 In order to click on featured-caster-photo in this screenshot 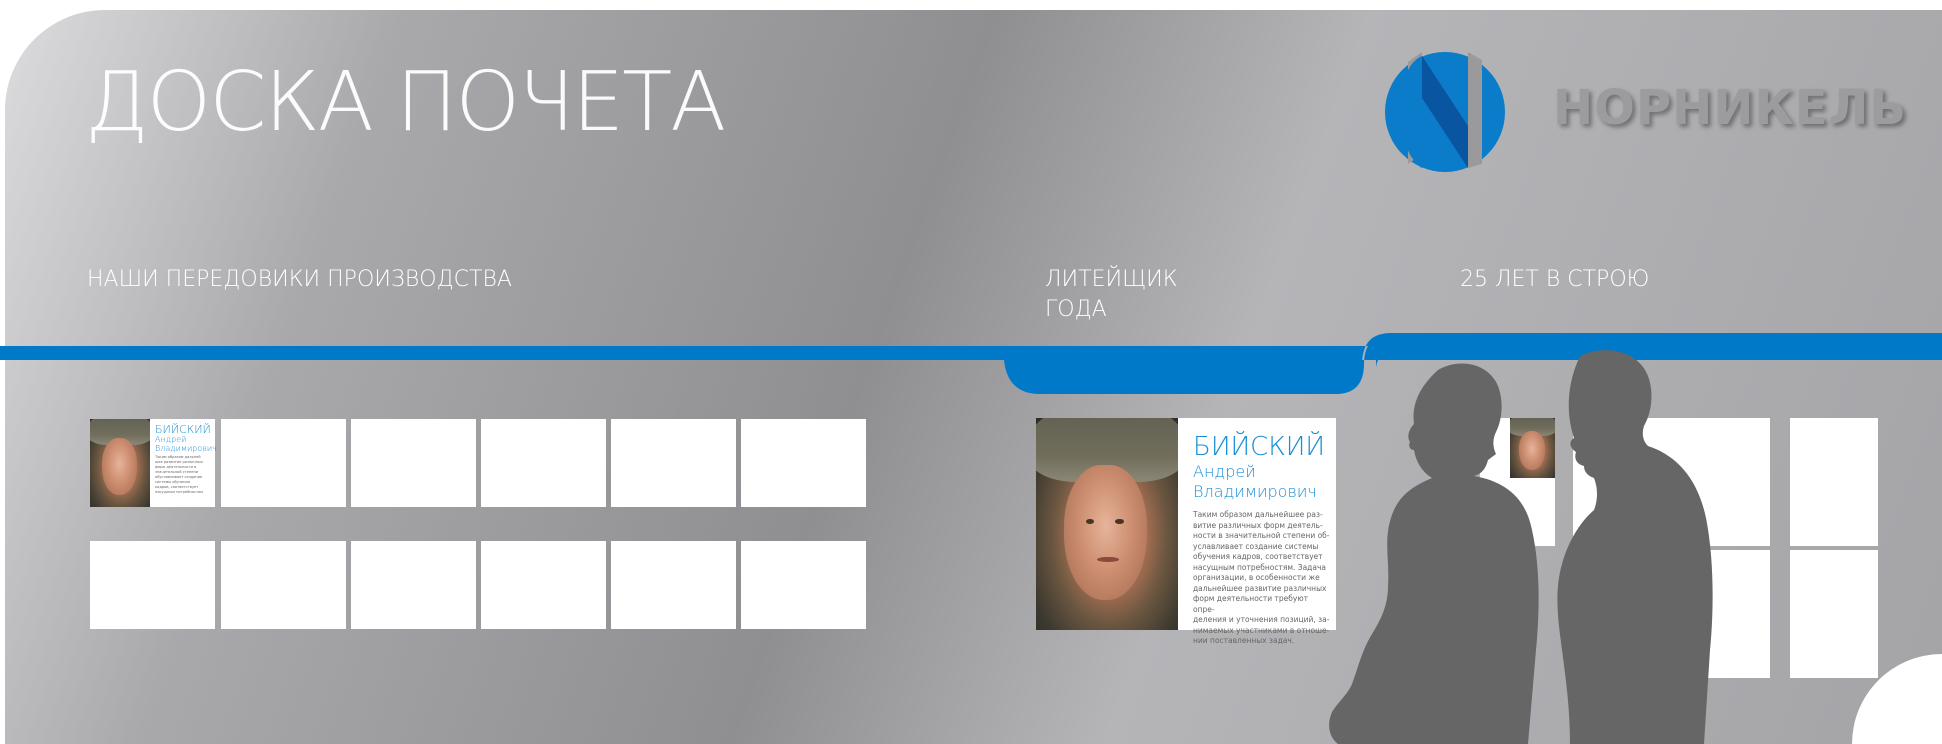, I will do `click(1107, 524)`.